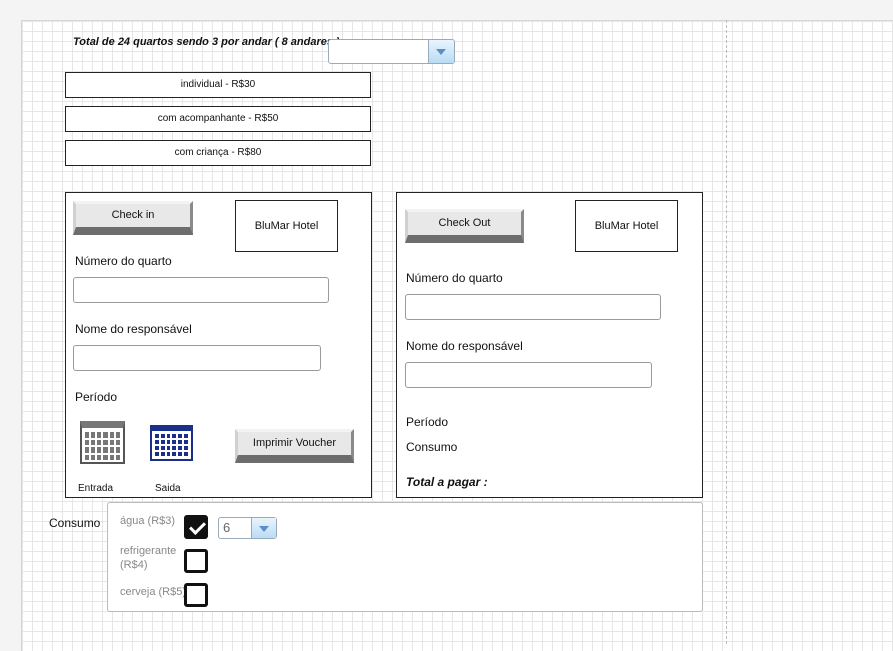  What do you see at coordinates (218, 153) in the screenshot?
I see `rate-child: com criança - R$80` at bounding box center [218, 153].